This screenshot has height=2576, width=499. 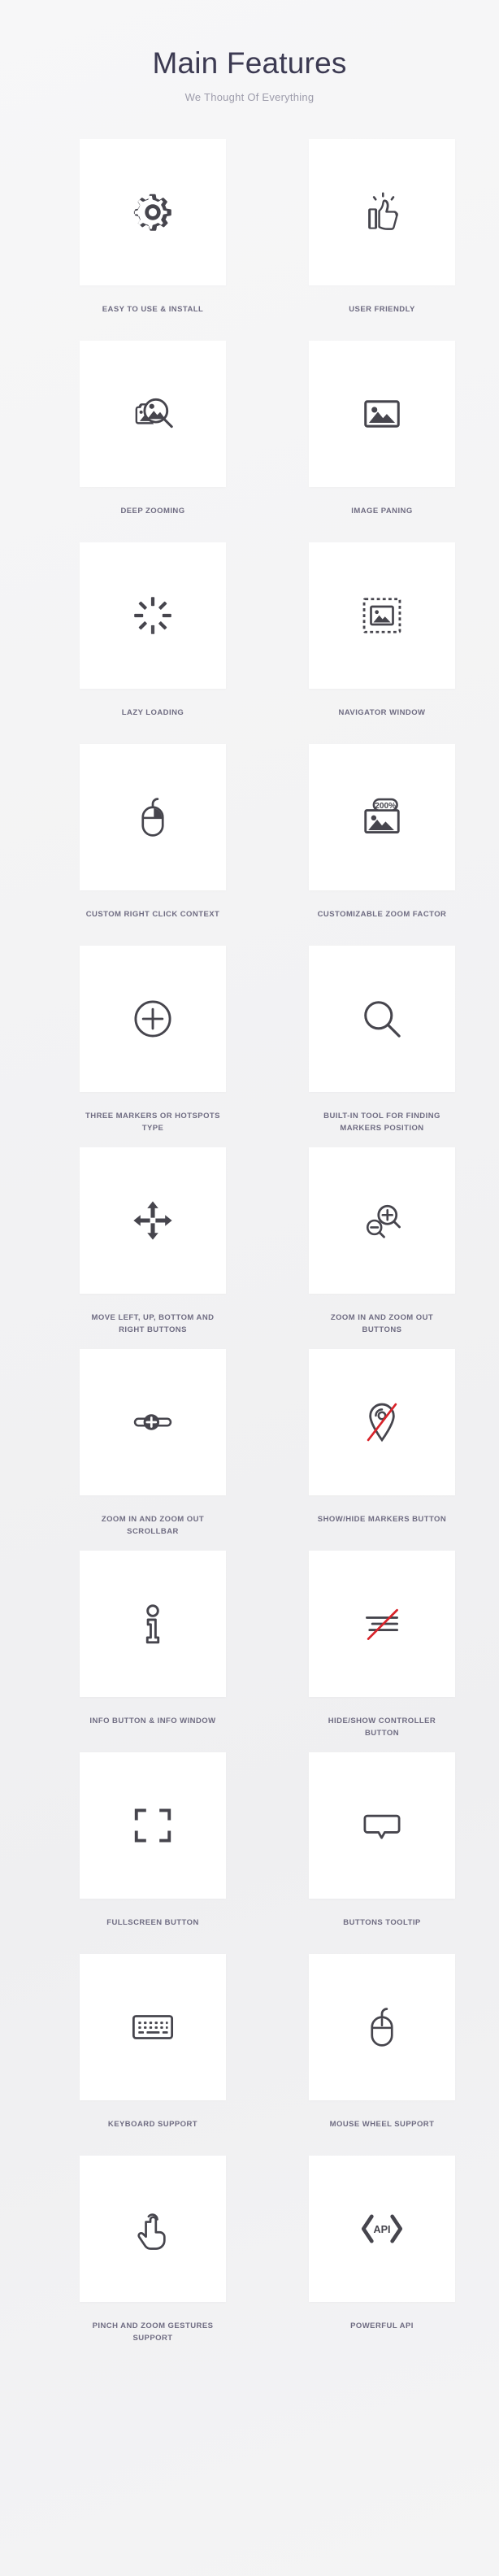 What do you see at coordinates (153, 309) in the screenshot?
I see `feature-label: EASY TO USE & INSTALL` at bounding box center [153, 309].